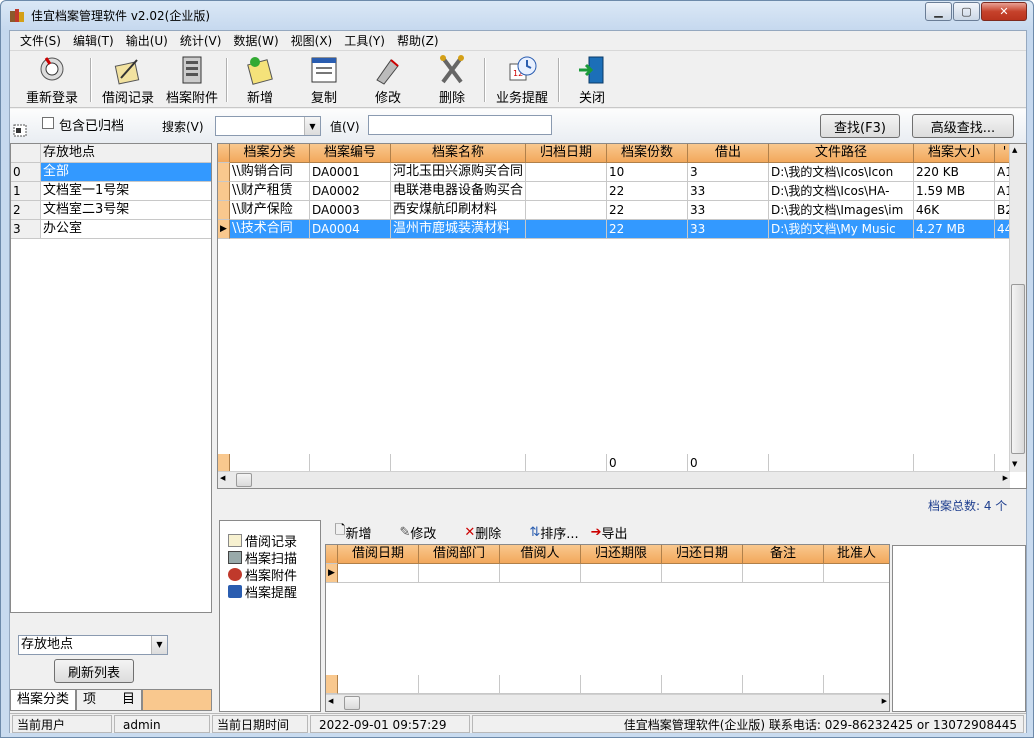 Image resolution: width=1034 pixels, height=738 pixels. I want to click on col-header-approver: 批准人, so click(856, 554).